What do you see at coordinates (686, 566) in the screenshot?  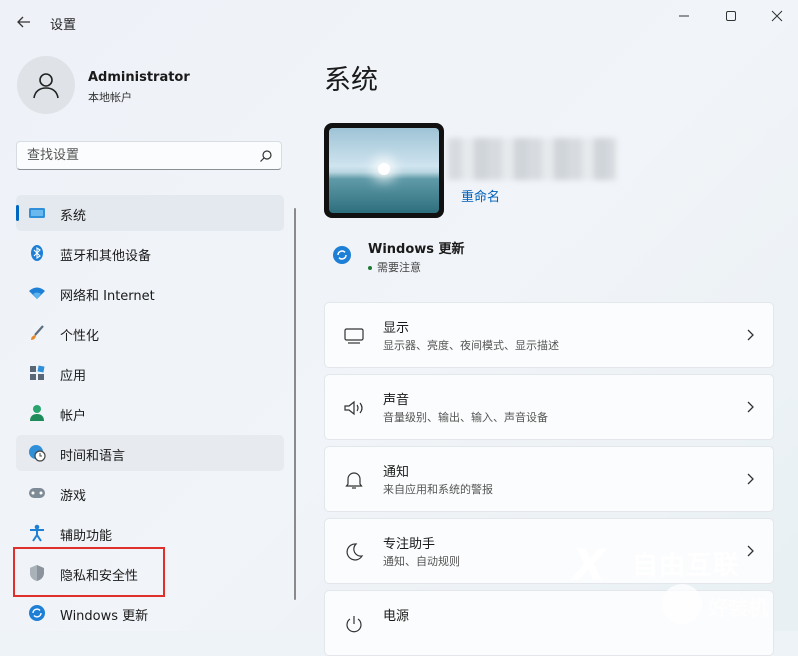 I see `watermark-text: 自由互联` at bounding box center [686, 566].